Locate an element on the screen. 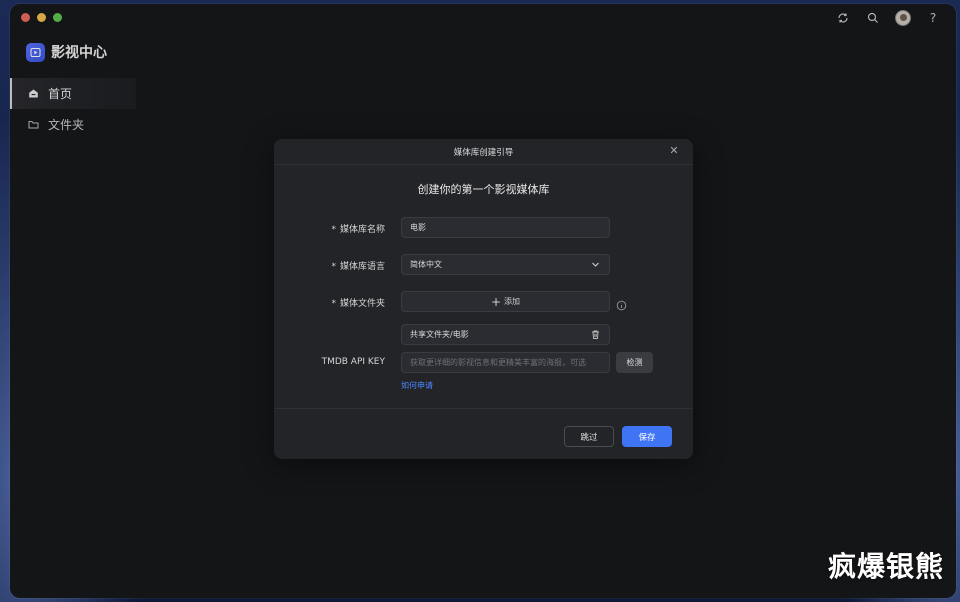  how-to-apply-link: 如何申请 is located at coordinates (417, 385).